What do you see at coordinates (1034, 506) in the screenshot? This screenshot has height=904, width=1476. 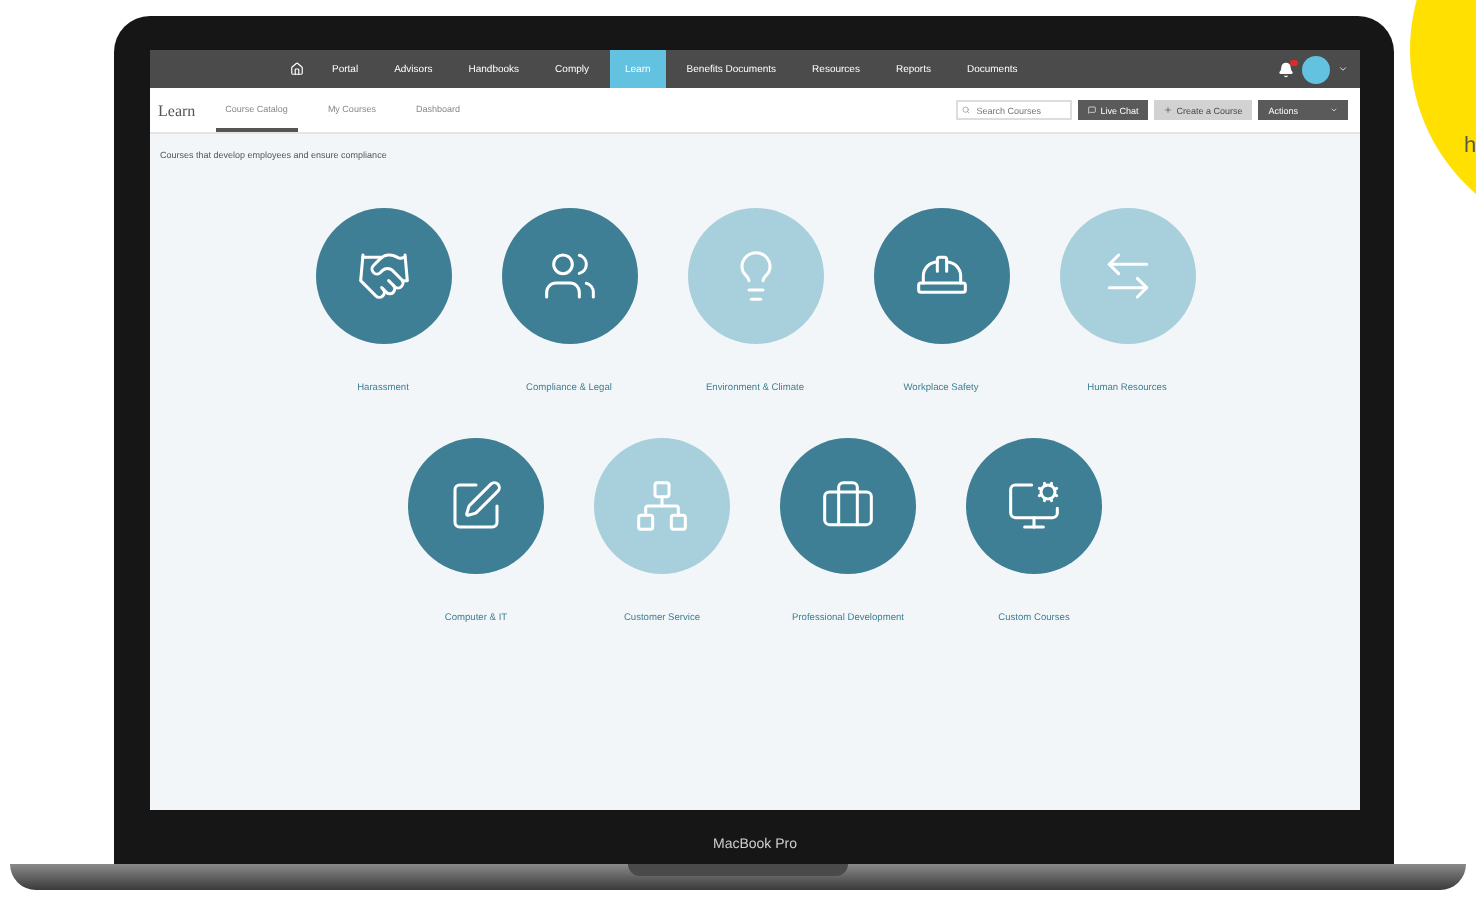 I see `monitor-gear-icon` at bounding box center [1034, 506].